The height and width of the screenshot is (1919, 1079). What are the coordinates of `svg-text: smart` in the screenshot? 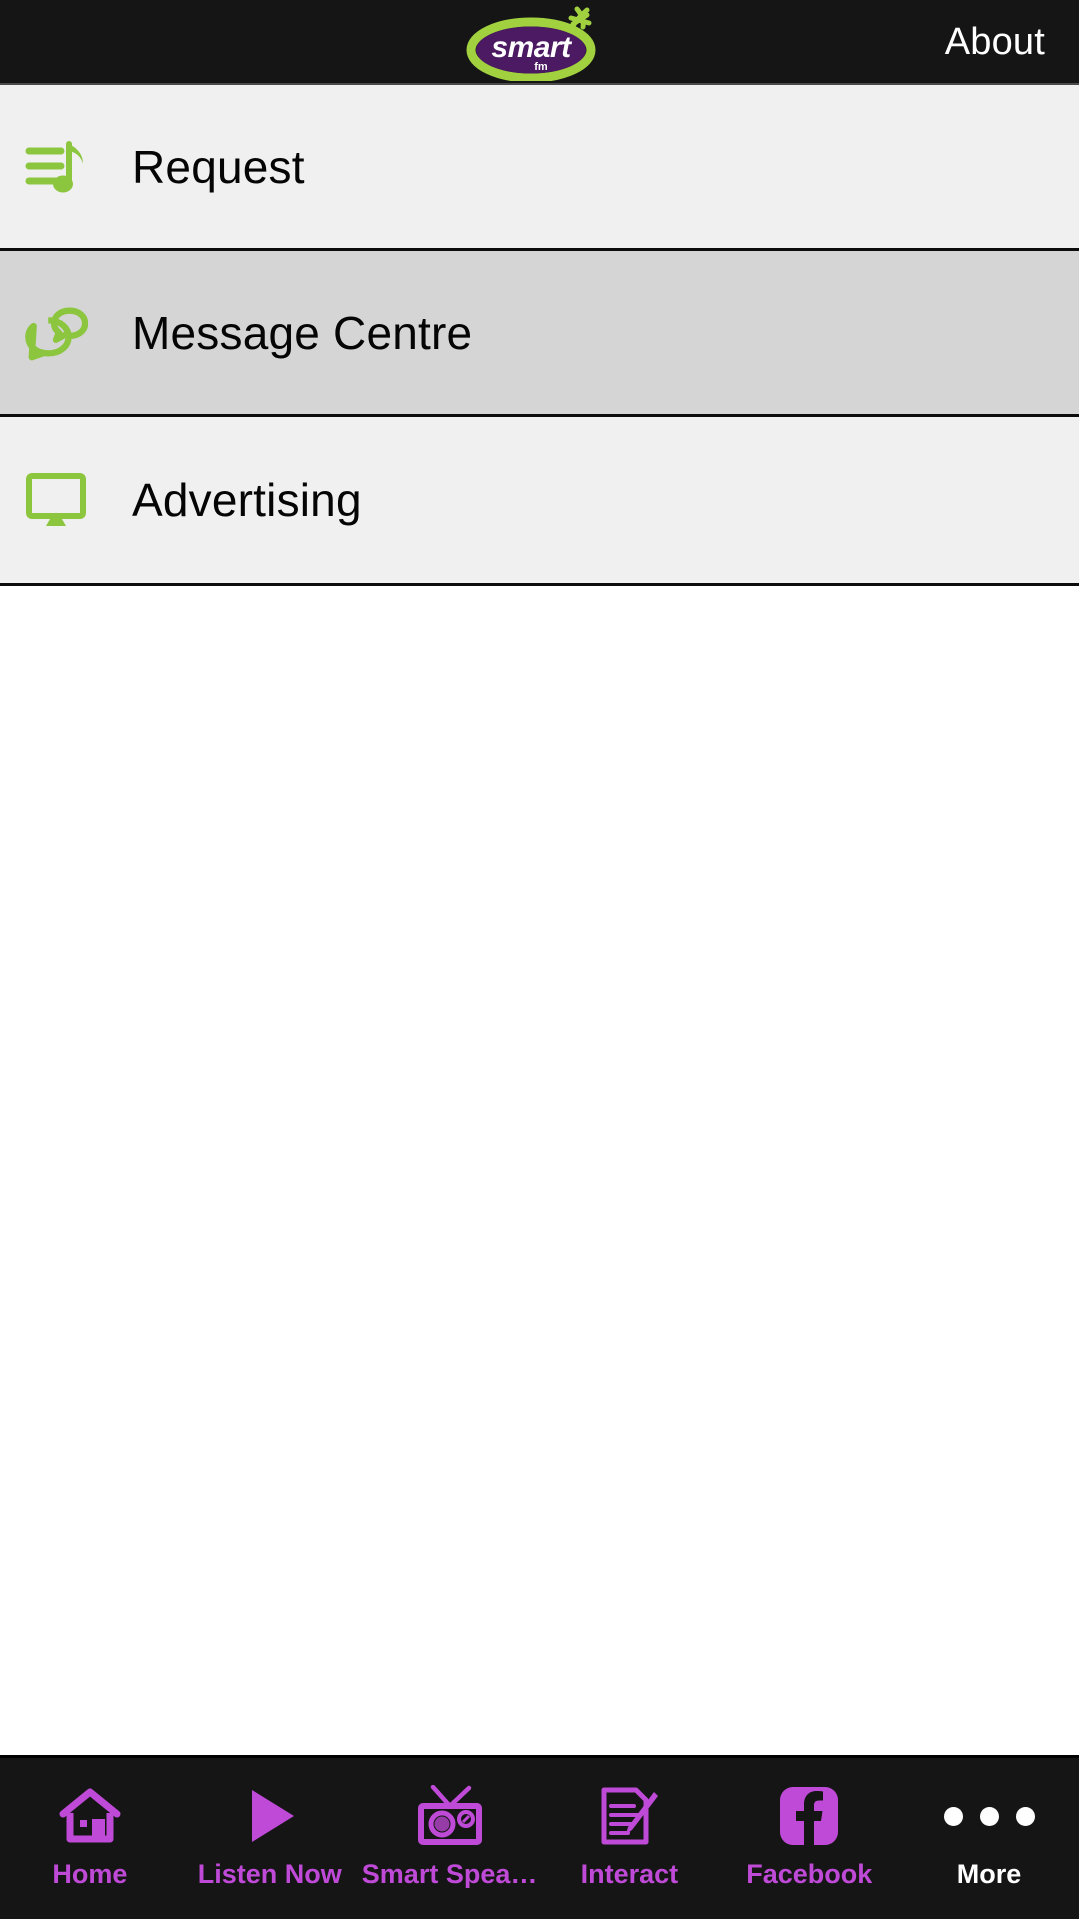 It's located at (532, 47).